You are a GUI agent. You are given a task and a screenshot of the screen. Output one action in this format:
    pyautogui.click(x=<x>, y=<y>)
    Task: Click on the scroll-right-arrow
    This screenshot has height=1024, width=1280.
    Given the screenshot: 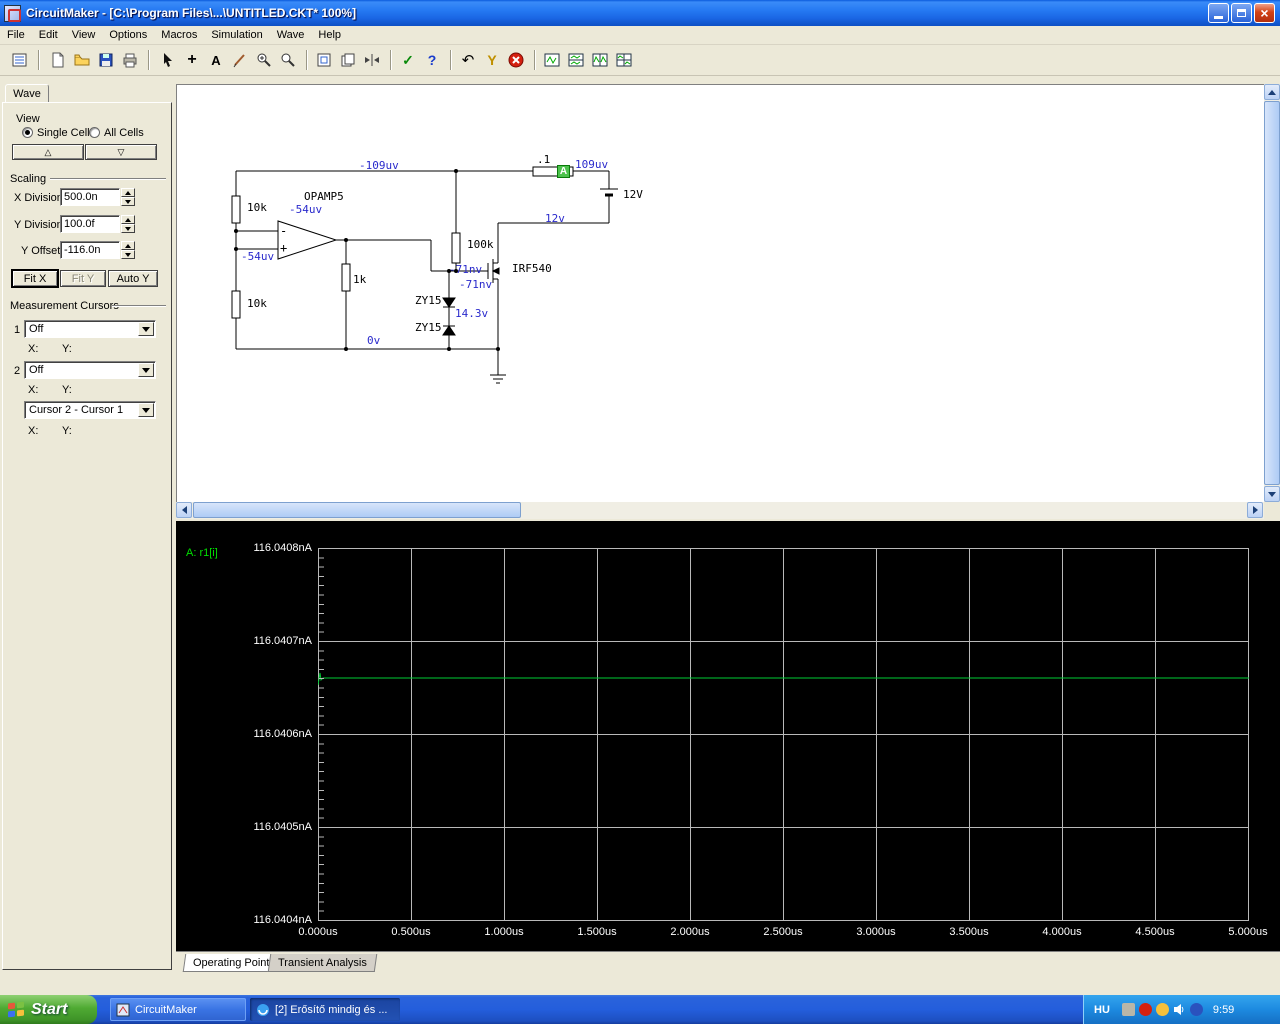 What is the action you would take?
    pyautogui.click(x=1255, y=510)
    